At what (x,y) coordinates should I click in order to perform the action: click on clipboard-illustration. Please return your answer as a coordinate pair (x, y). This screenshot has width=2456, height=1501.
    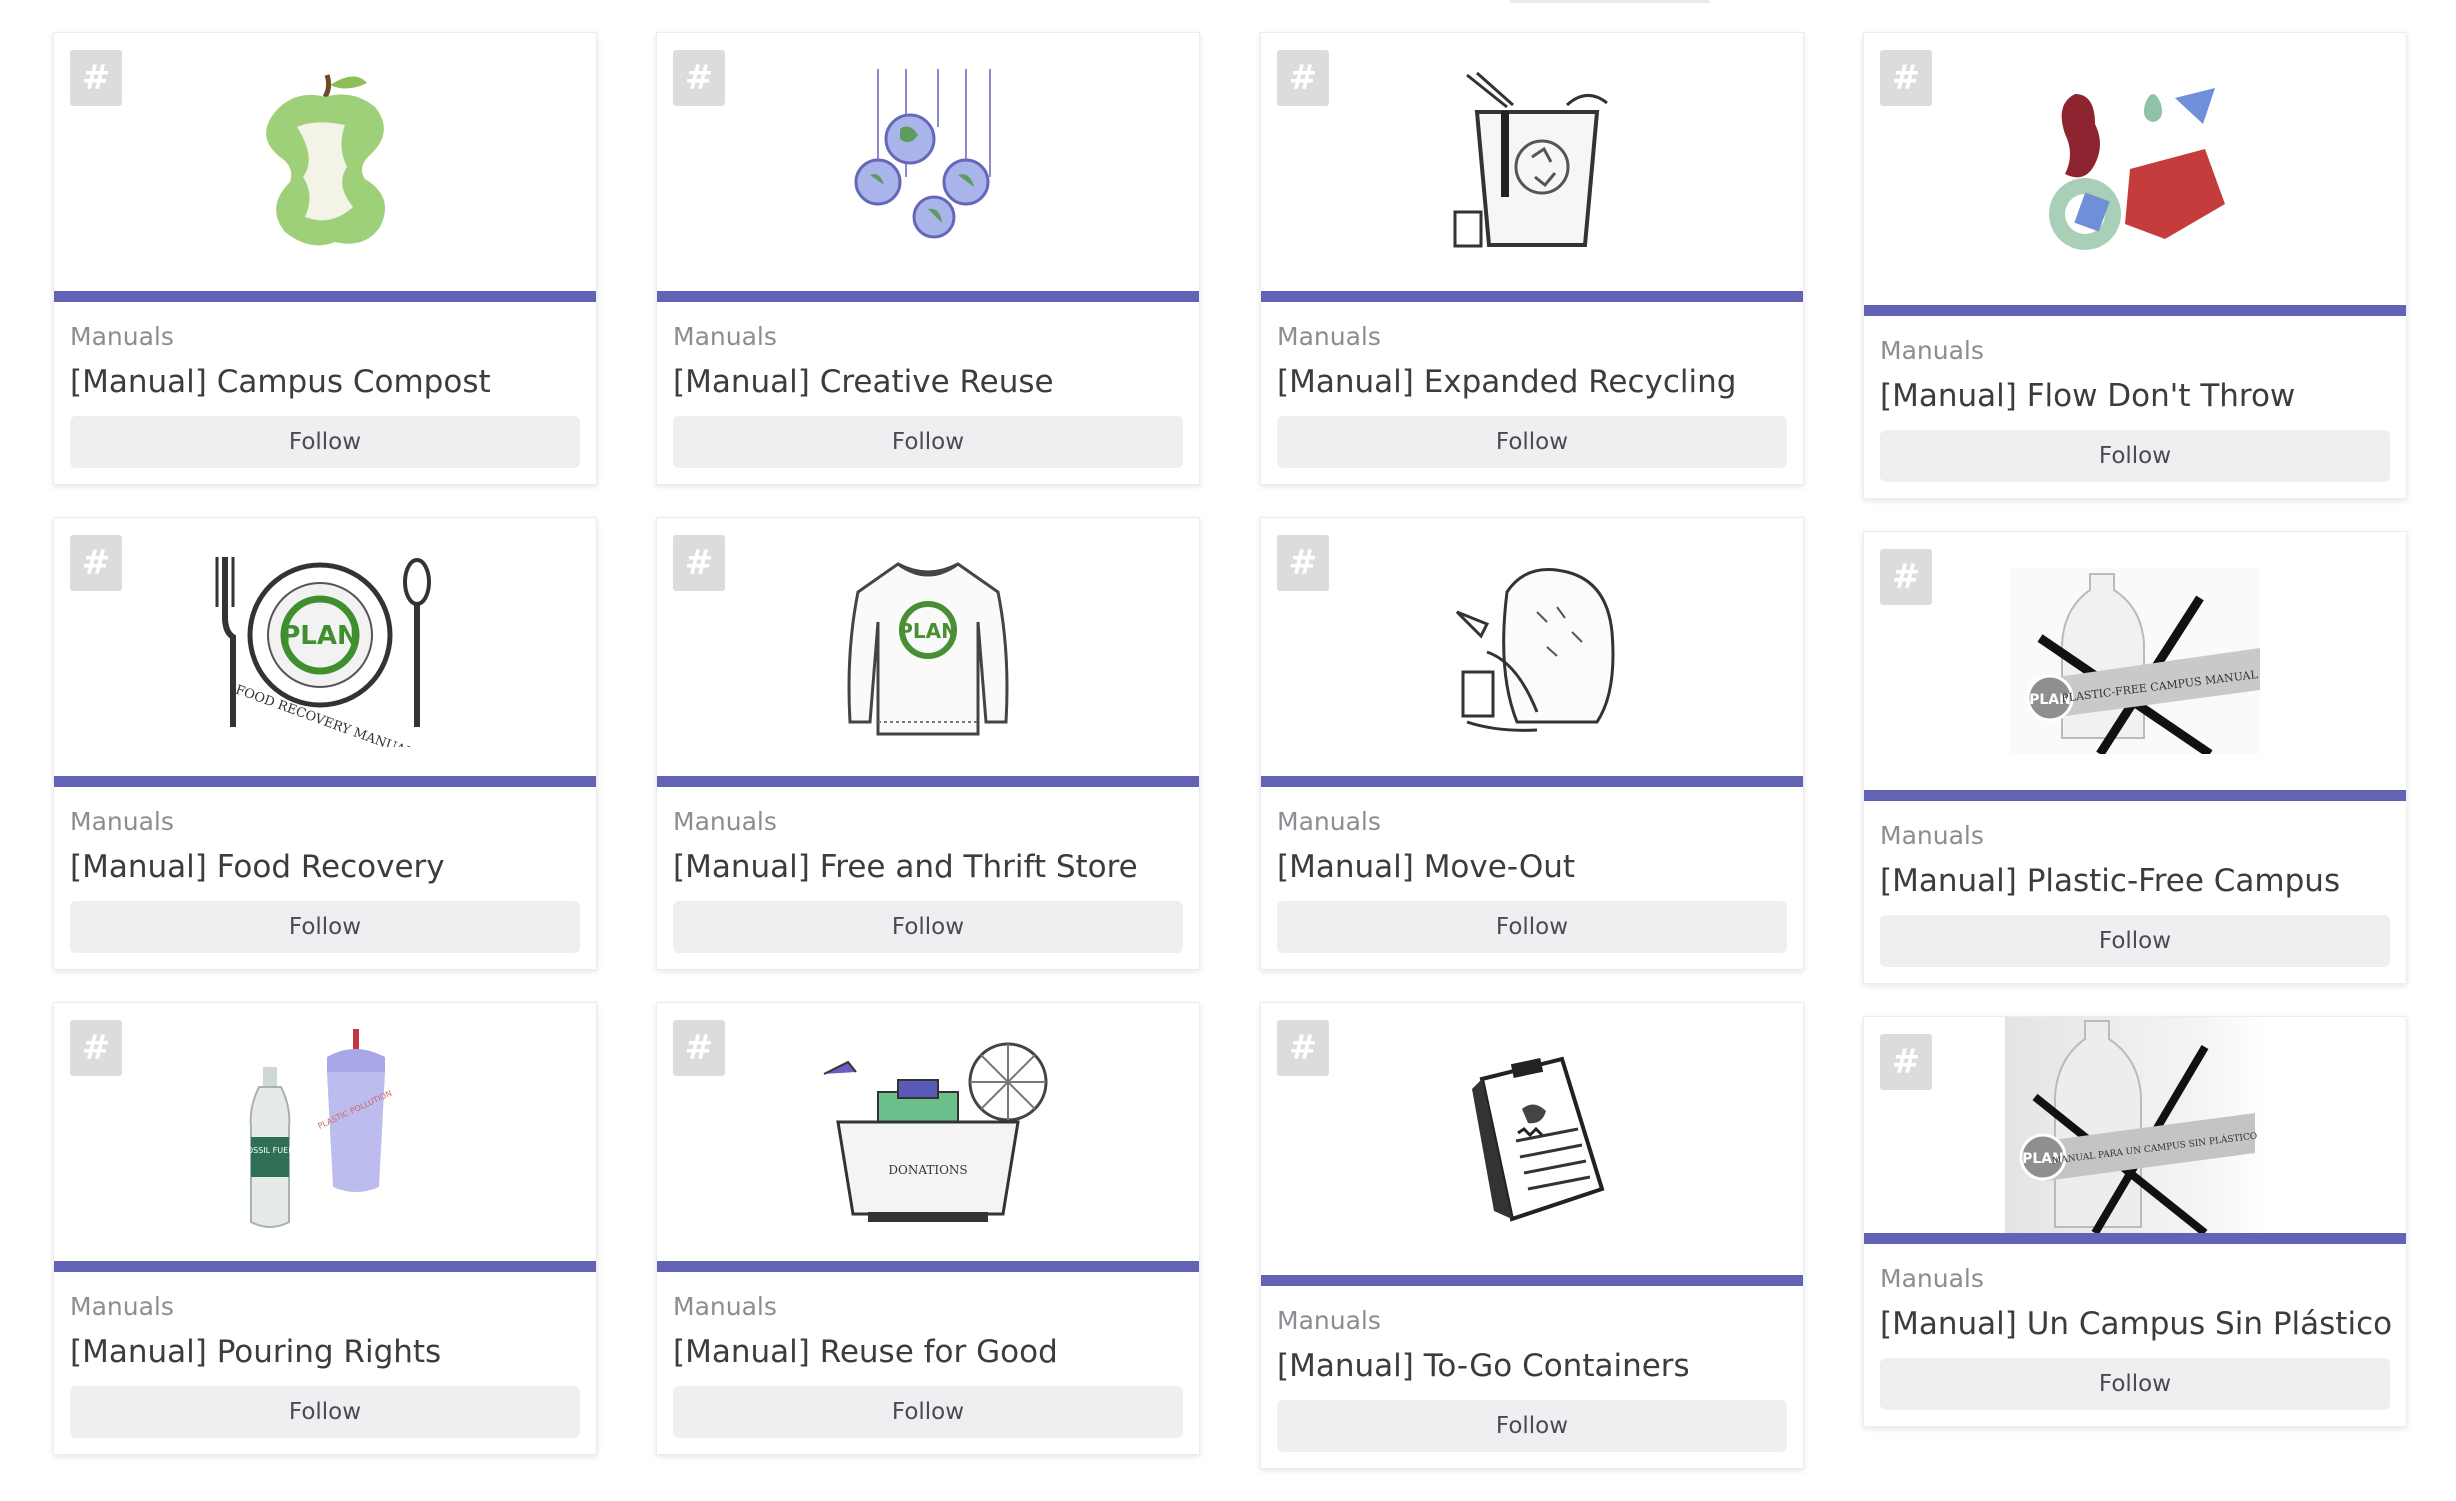
    Looking at the image, I should click on (1538, 1139).